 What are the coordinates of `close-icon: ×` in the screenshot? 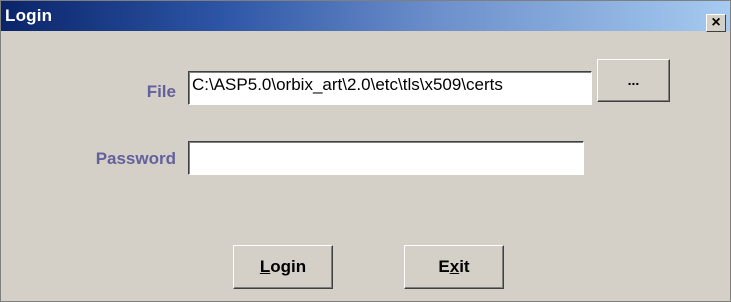 It's located at (716, 22).